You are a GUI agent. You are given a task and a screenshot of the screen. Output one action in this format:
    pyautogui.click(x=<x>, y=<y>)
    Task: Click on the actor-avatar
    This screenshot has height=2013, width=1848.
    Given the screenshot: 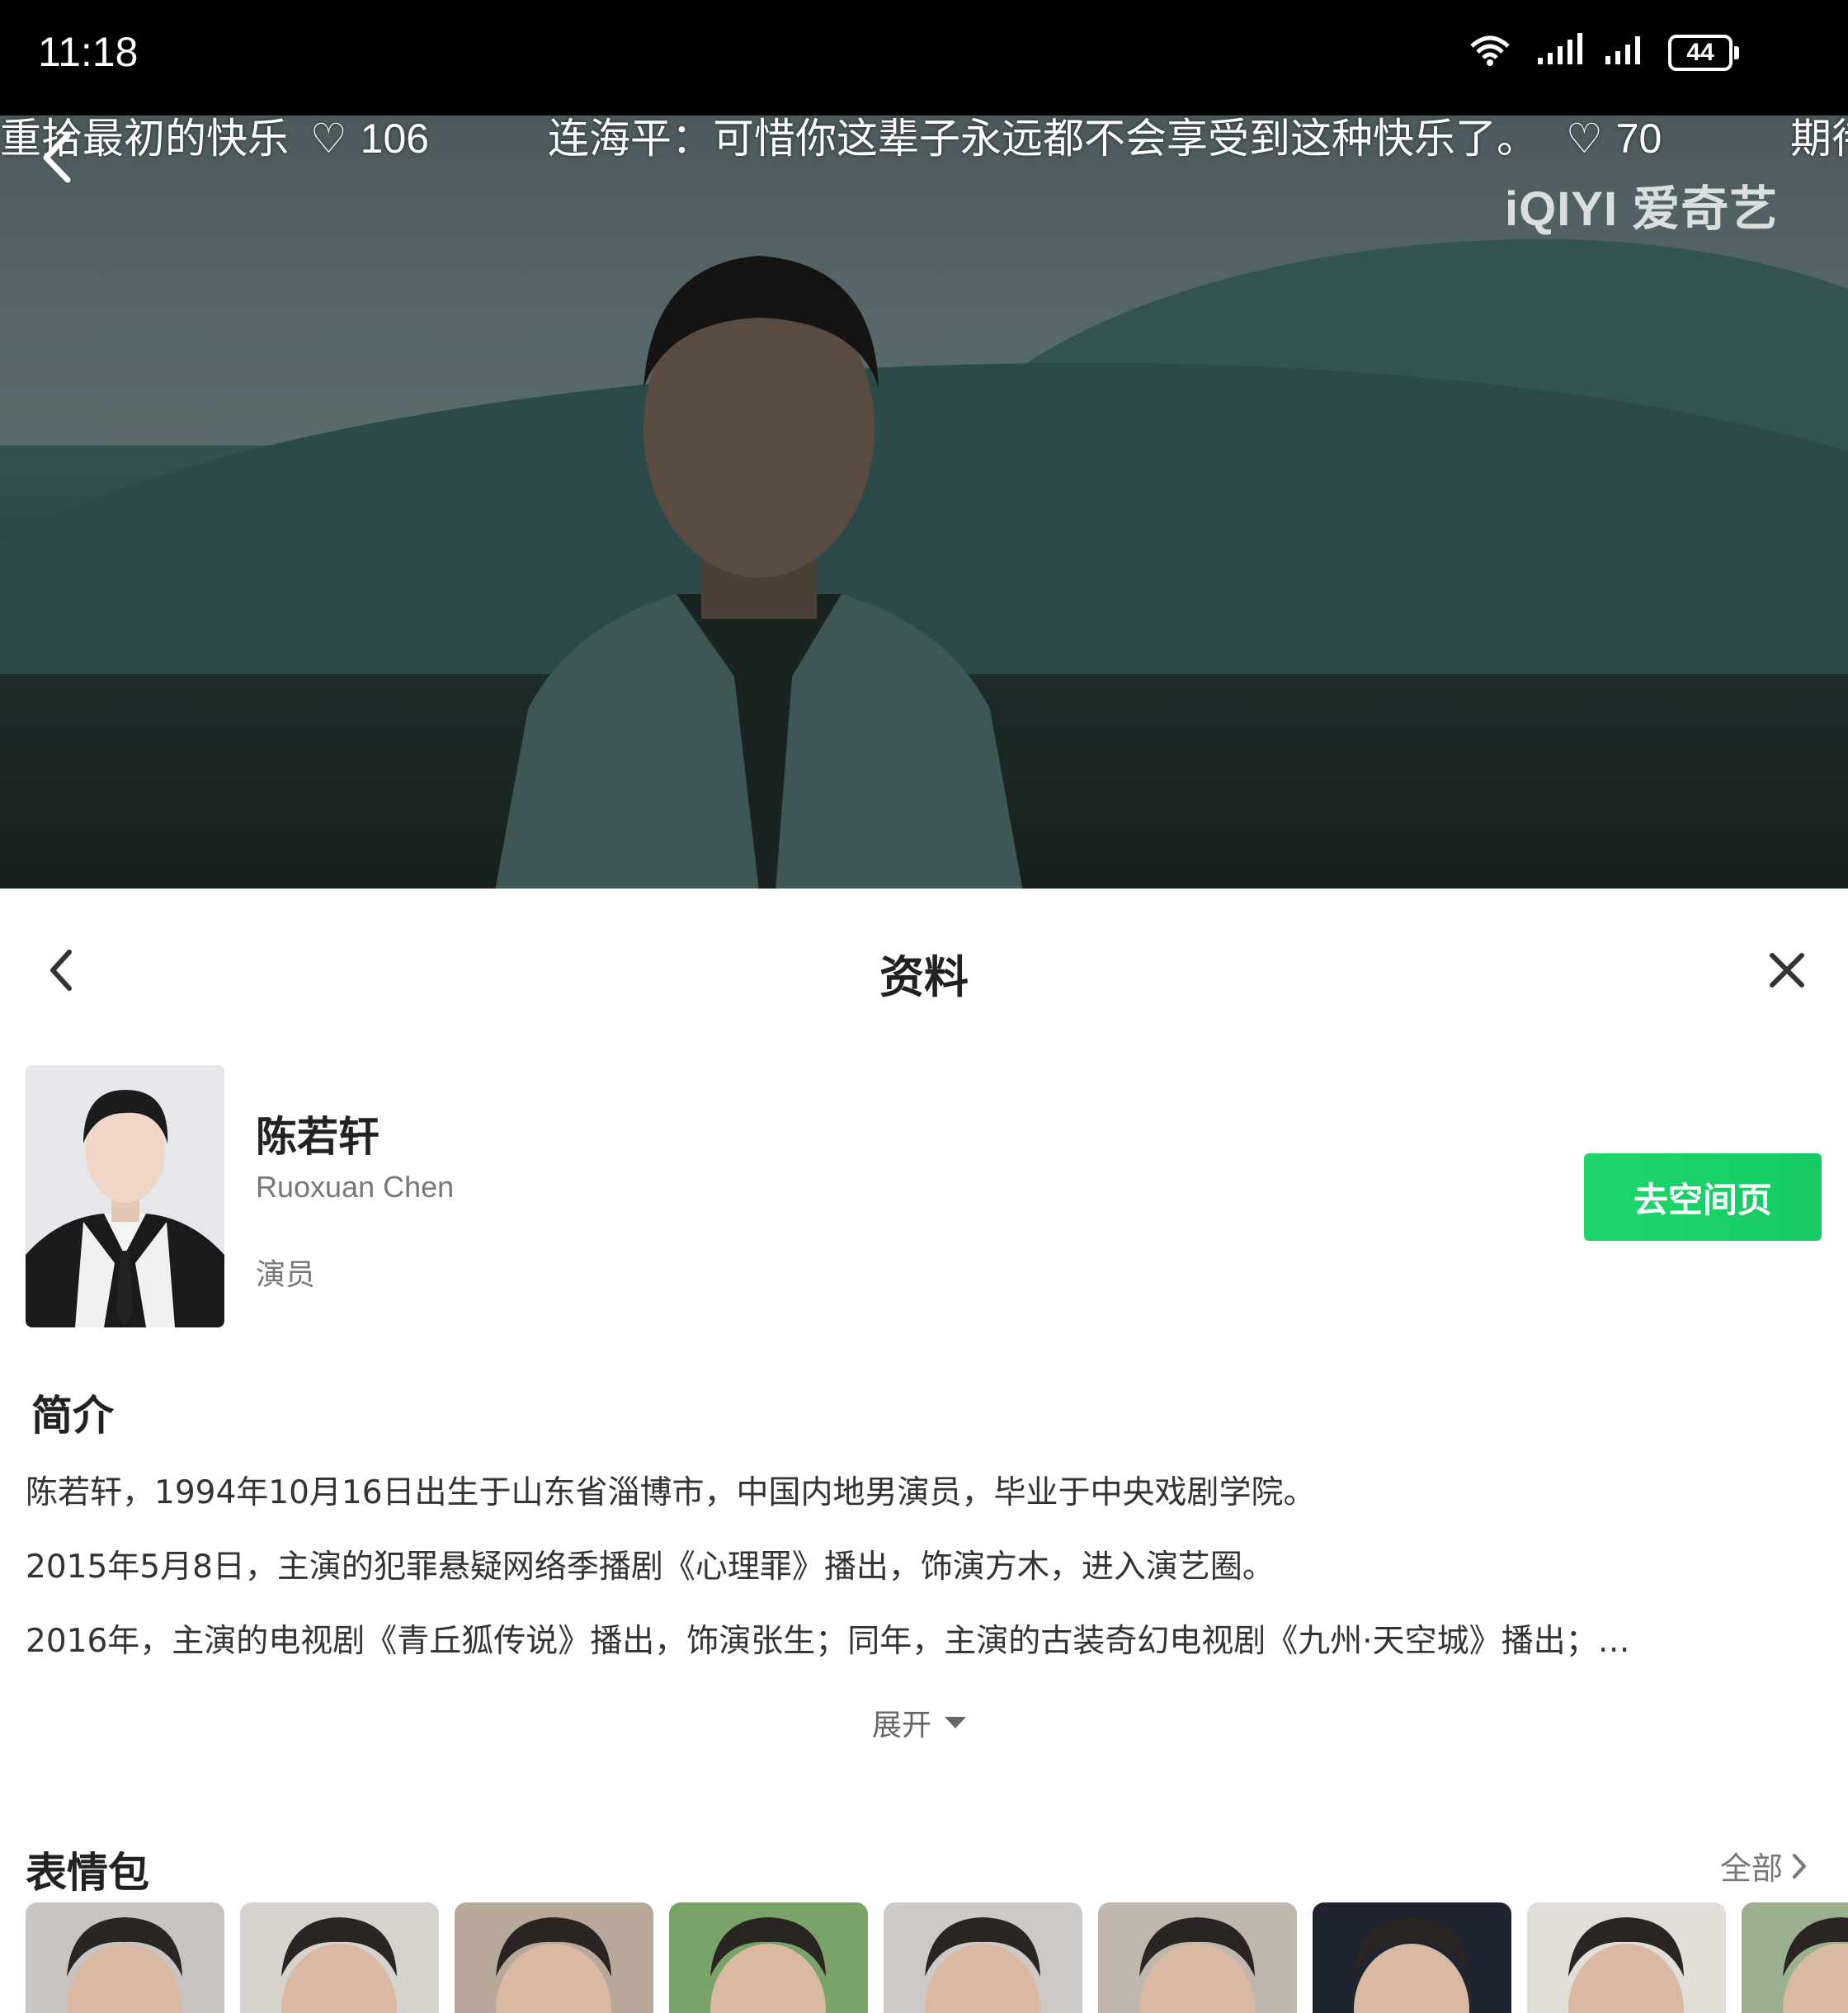 What is the action you would take?
    pyautogui.click(x=125, y=1196)
    